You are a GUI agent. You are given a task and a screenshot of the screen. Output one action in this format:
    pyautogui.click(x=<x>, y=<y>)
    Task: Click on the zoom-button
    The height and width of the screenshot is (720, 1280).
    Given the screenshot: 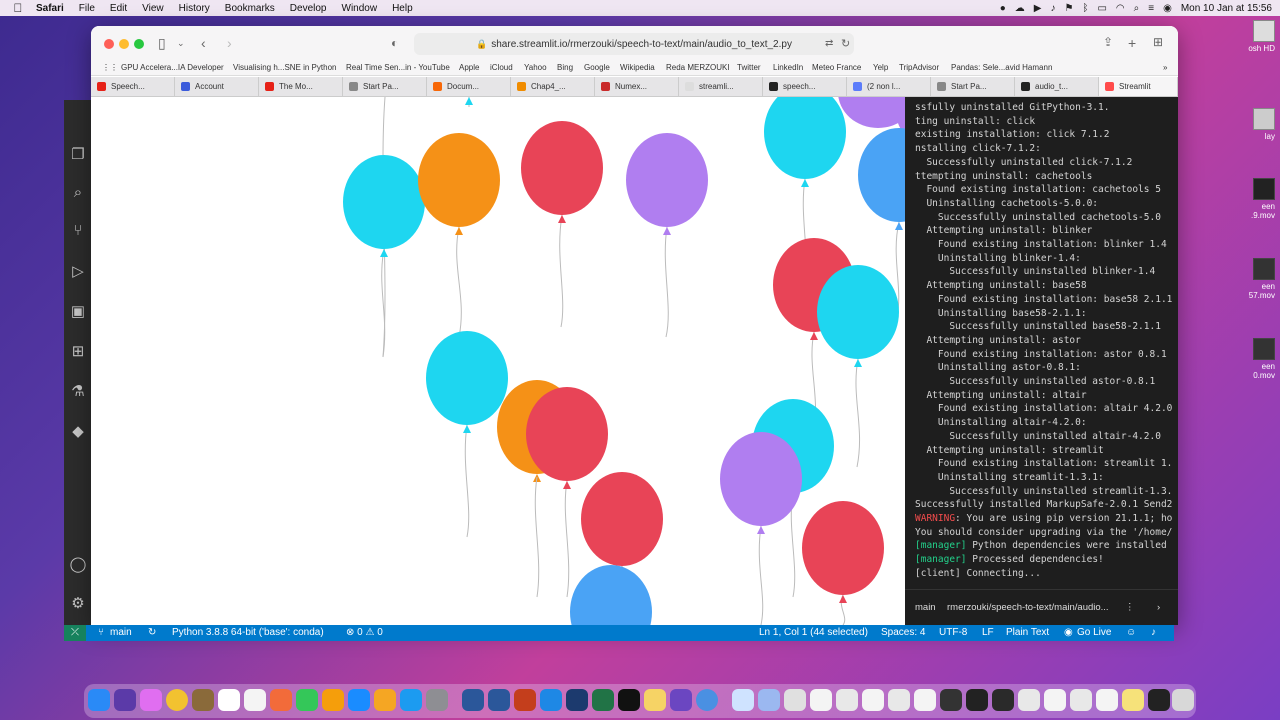 What is the action you would take?
    pyautogui.click(x=139, y=44)
    